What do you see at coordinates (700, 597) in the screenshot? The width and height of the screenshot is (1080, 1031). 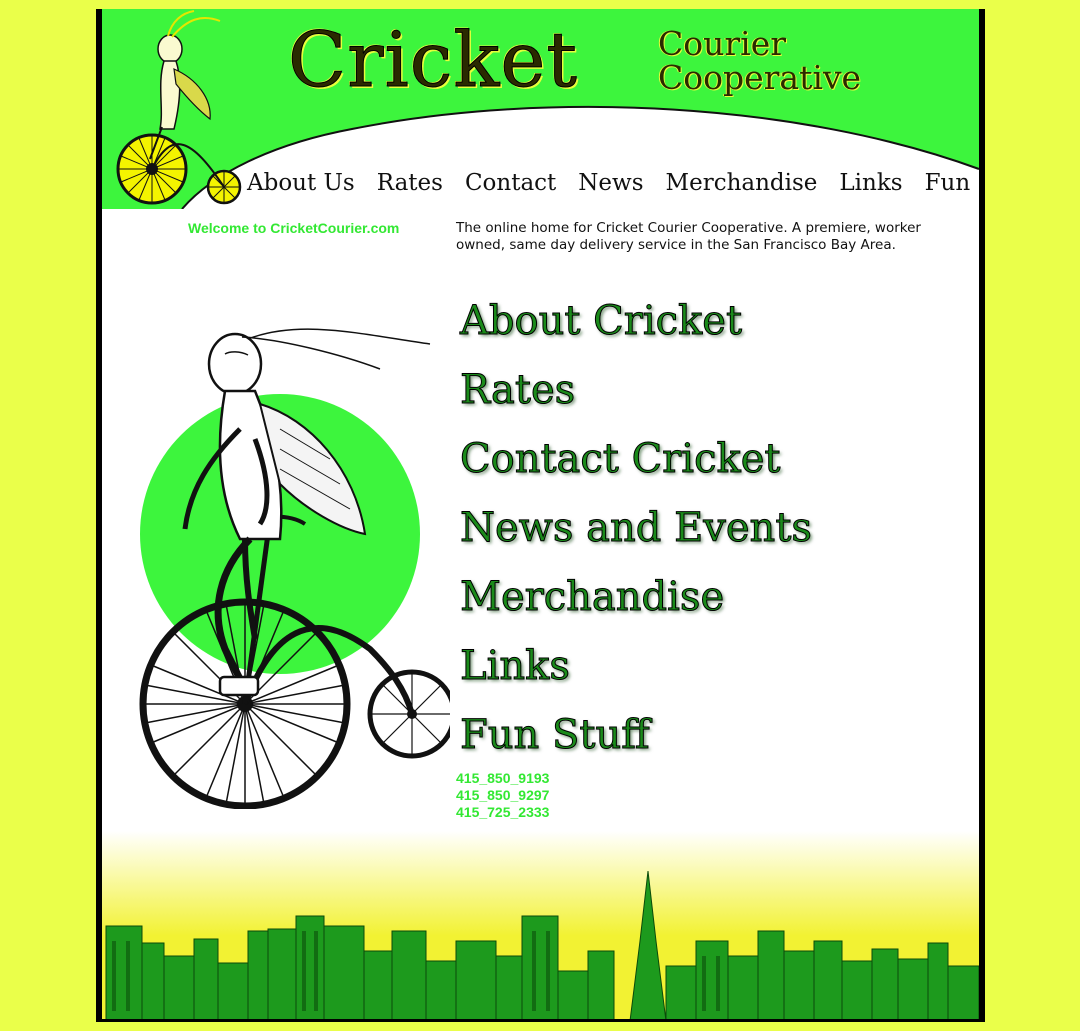 I see `main-nav-merchandise: Merchandise` at bounding box center [700, 597].